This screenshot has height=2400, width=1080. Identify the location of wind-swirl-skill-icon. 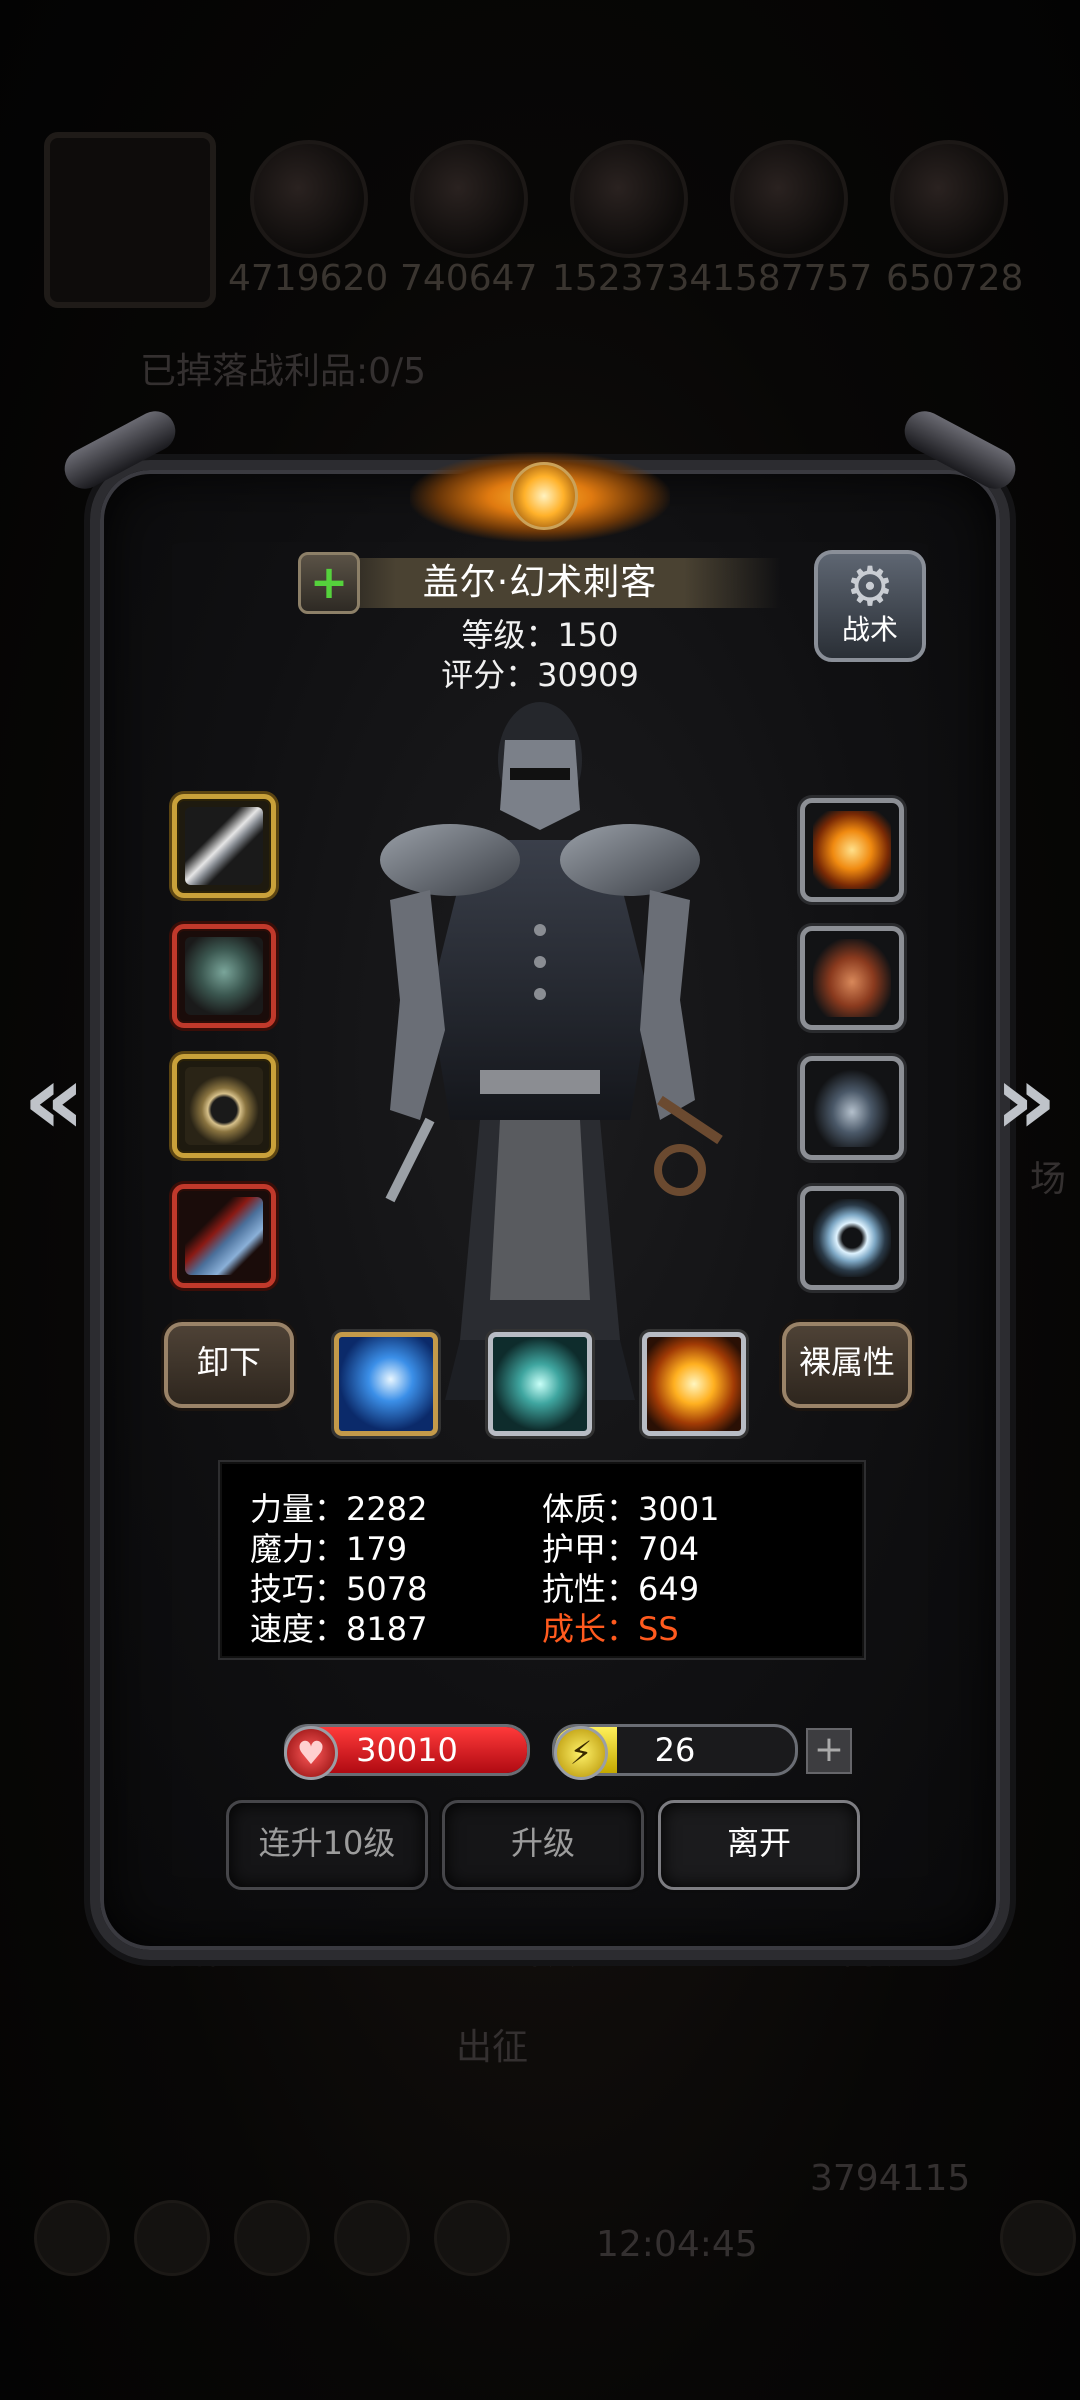
(540, 1384).